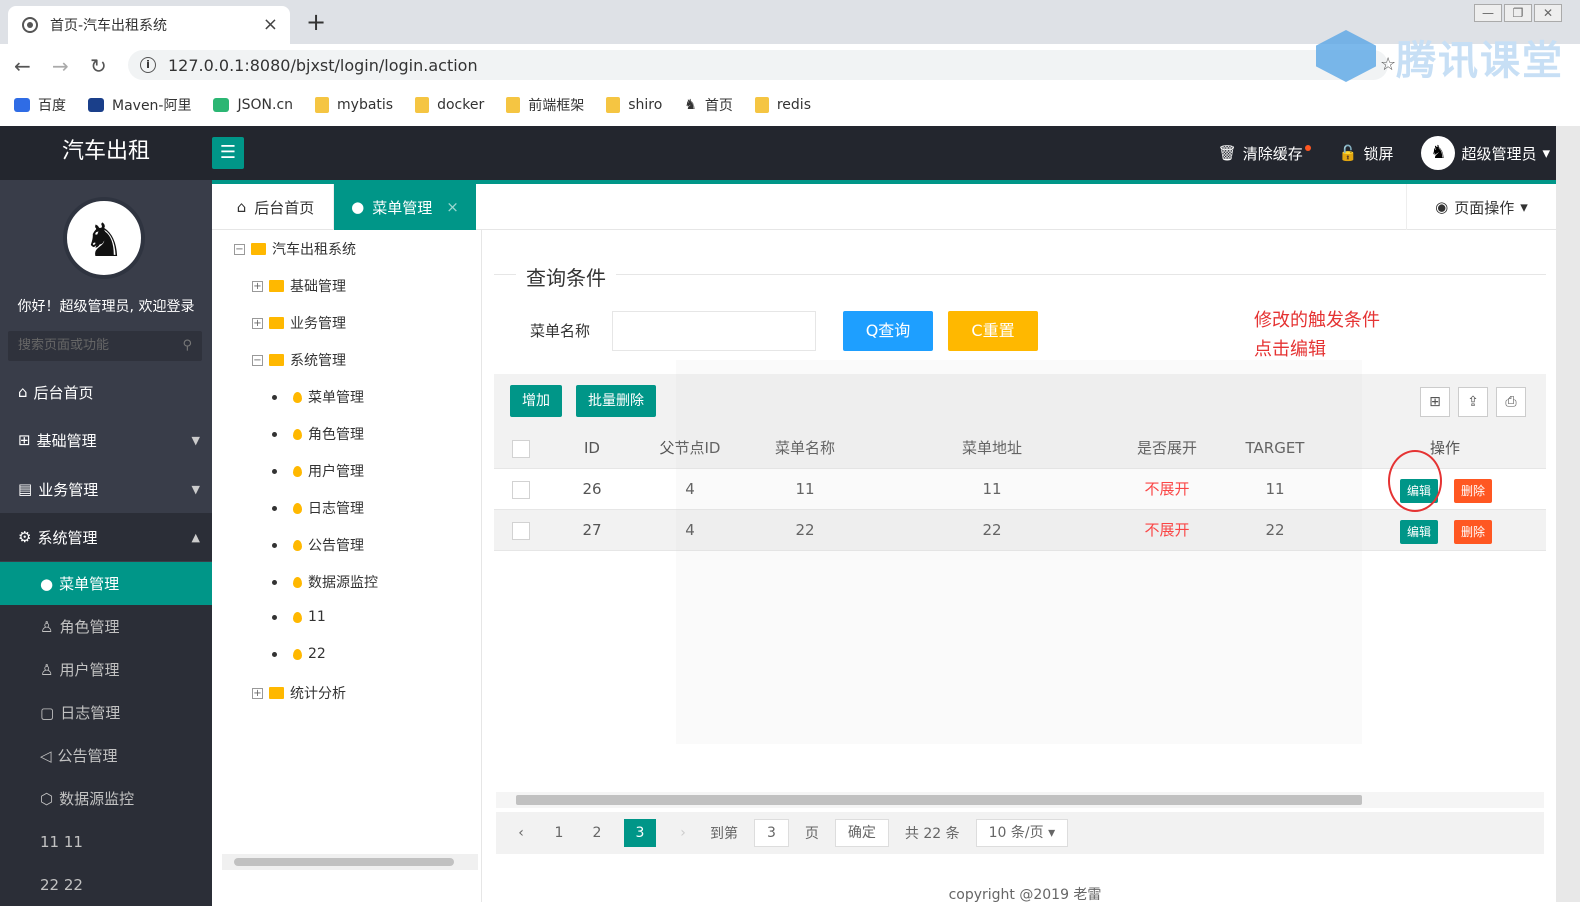 The height and width of the screenshot is (906, 1580). What do you see at coordinates (299, 693) in the screenshot?
I see `tree-node-stats: + 统计分析` at bounding box center [299, 693].